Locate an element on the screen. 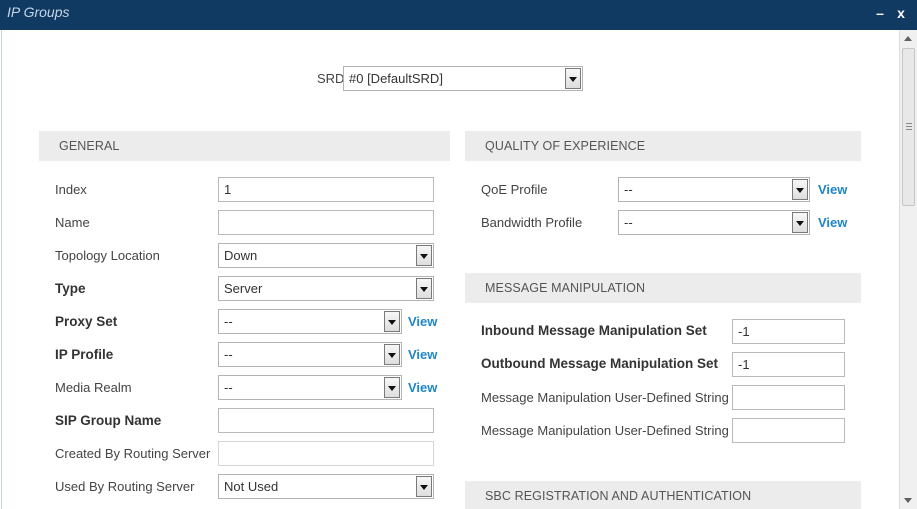  name-label: Name is located at coordinates (72, 222).